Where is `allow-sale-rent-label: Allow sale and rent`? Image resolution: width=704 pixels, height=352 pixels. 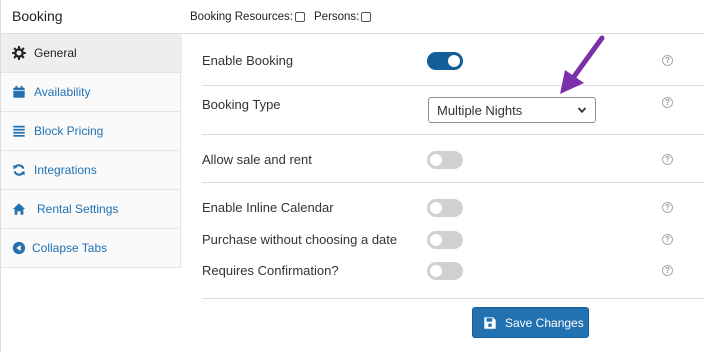
allow-sale-rent-label: Allow sale and rent is located at coordinates (257, 159).